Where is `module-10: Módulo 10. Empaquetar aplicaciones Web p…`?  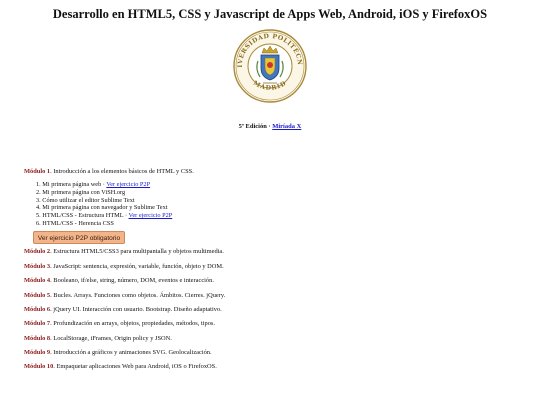
module-10: Módulo 10. Empaquetar aplicaciones Web p… is located at coordinates (120, 366).